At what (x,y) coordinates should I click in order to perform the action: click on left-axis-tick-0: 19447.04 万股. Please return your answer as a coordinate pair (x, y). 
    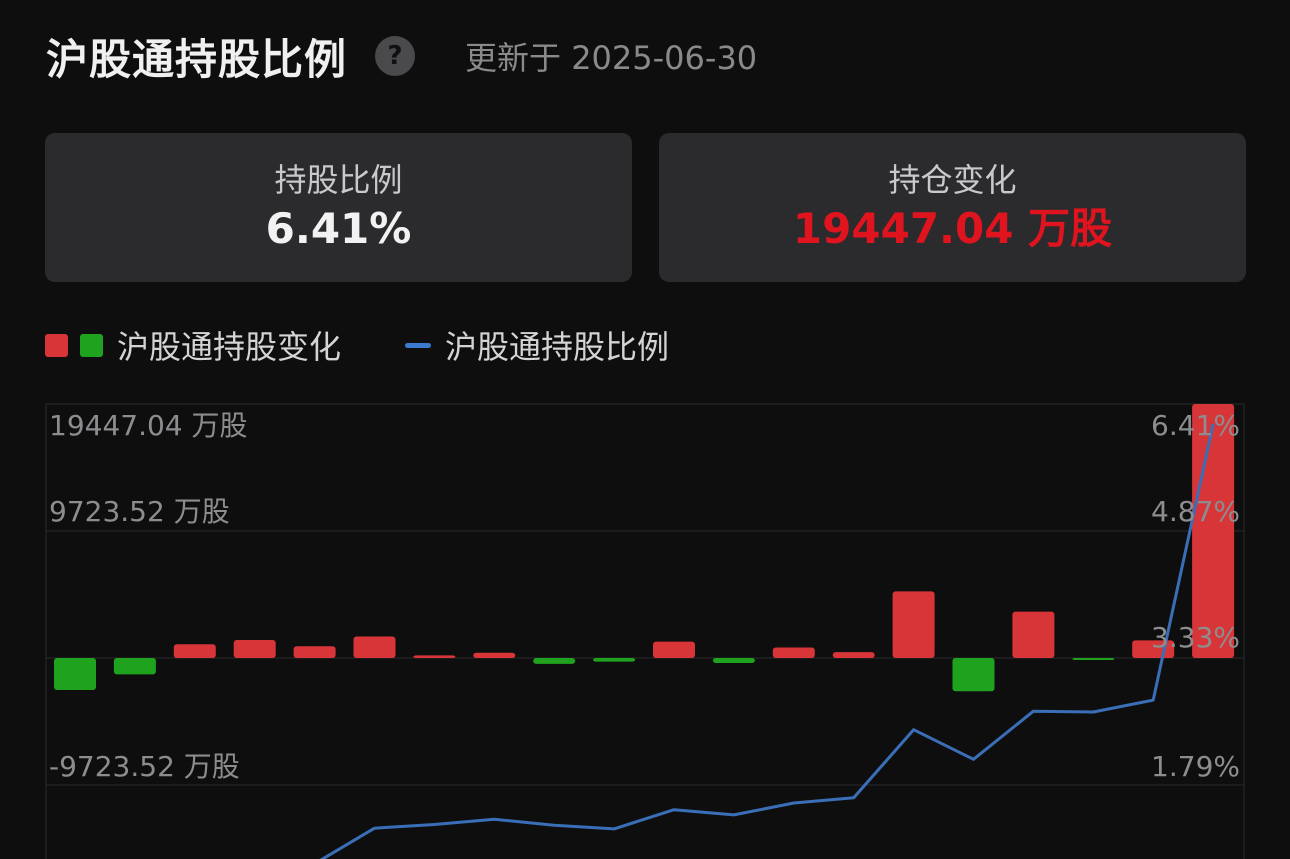
    Looking at the image, I should click on (148, 425).